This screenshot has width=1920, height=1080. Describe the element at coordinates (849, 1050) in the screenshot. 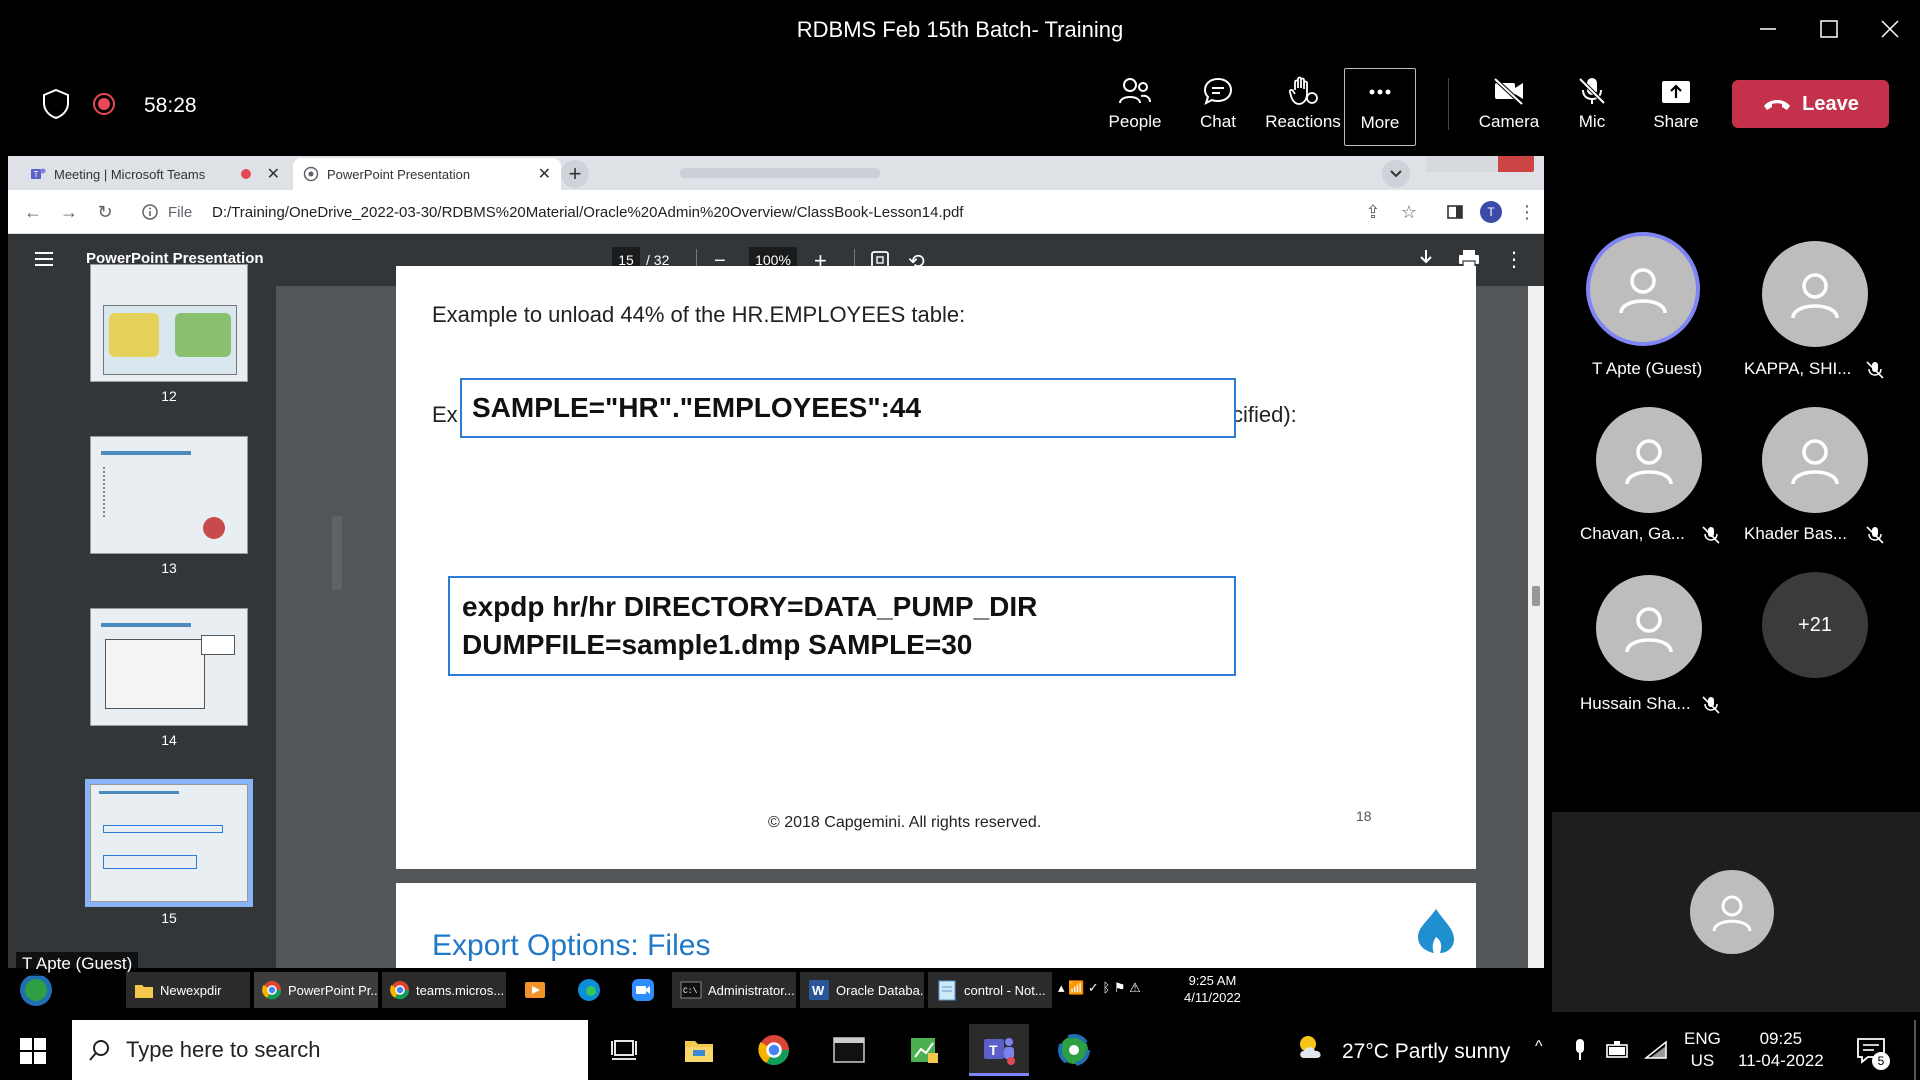

I see `terminal-icon` at that location.